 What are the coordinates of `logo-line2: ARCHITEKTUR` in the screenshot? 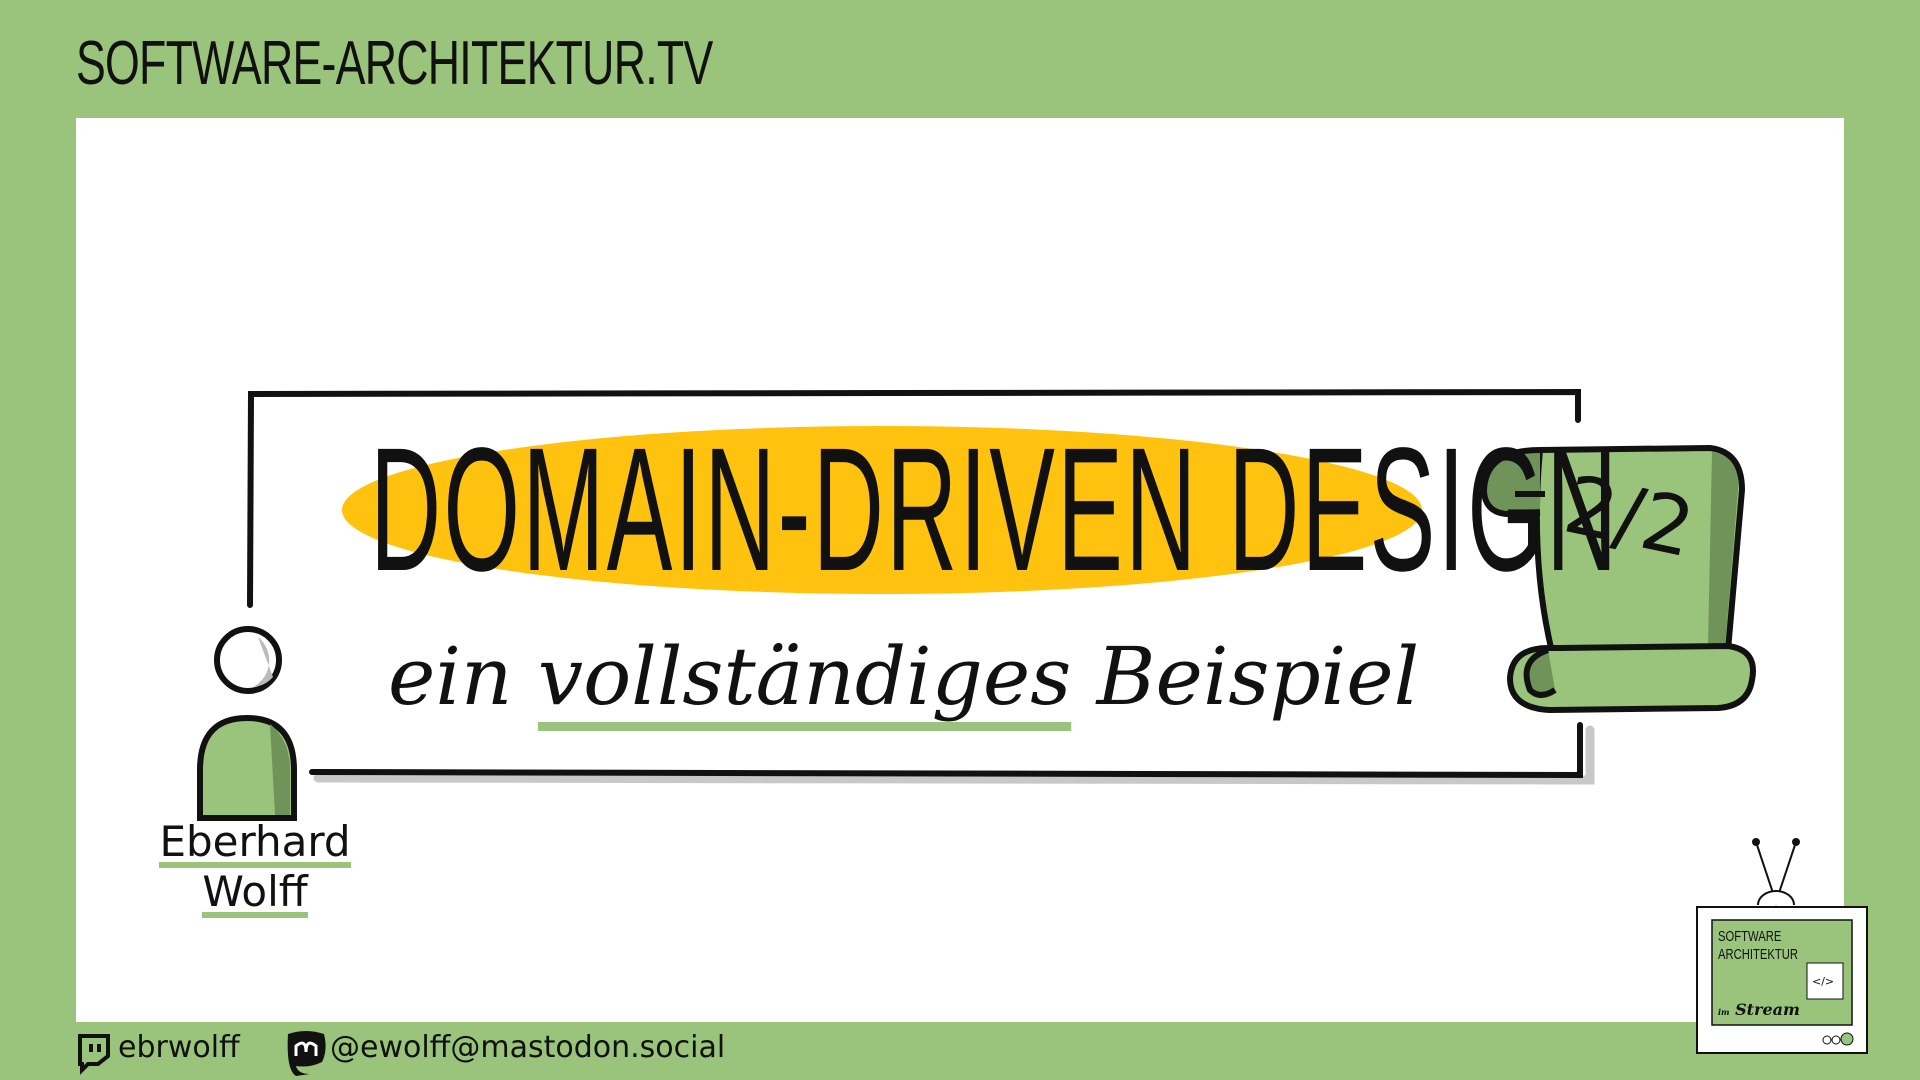 It's located at (1758, 954).